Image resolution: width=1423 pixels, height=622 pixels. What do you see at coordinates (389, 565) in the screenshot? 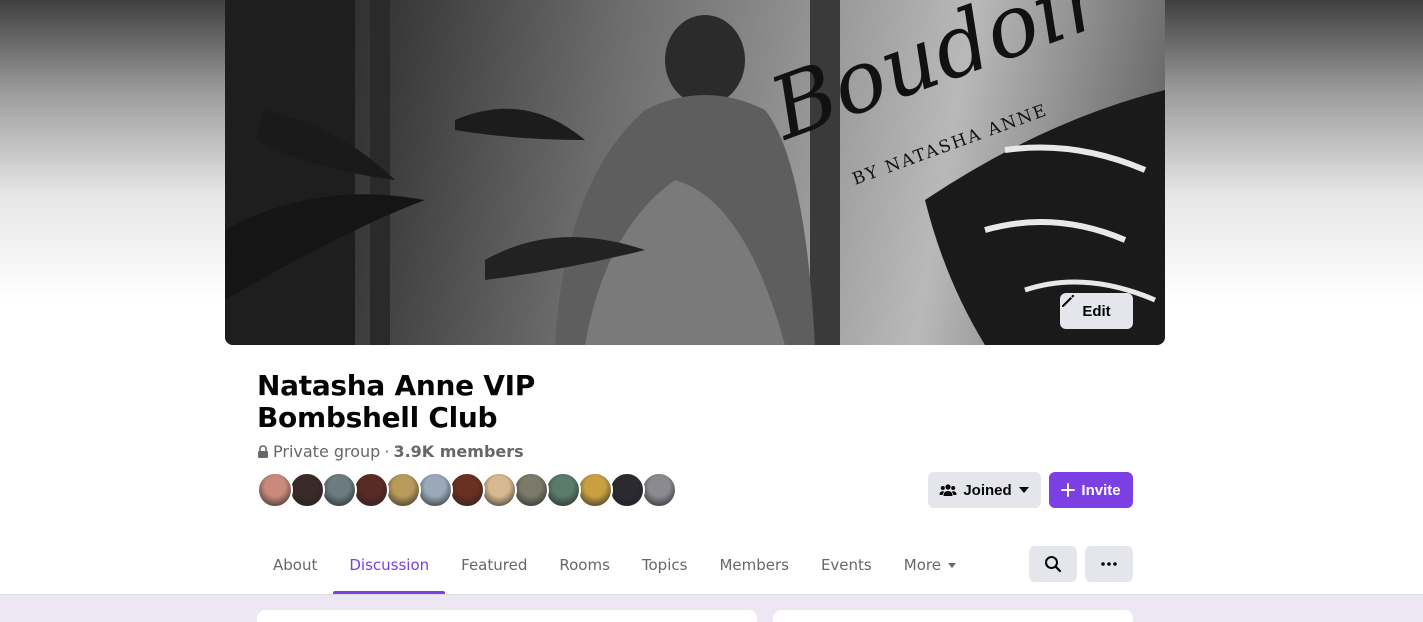
I see `tab-discussion: Discussion` at bounding box center [389, 565].